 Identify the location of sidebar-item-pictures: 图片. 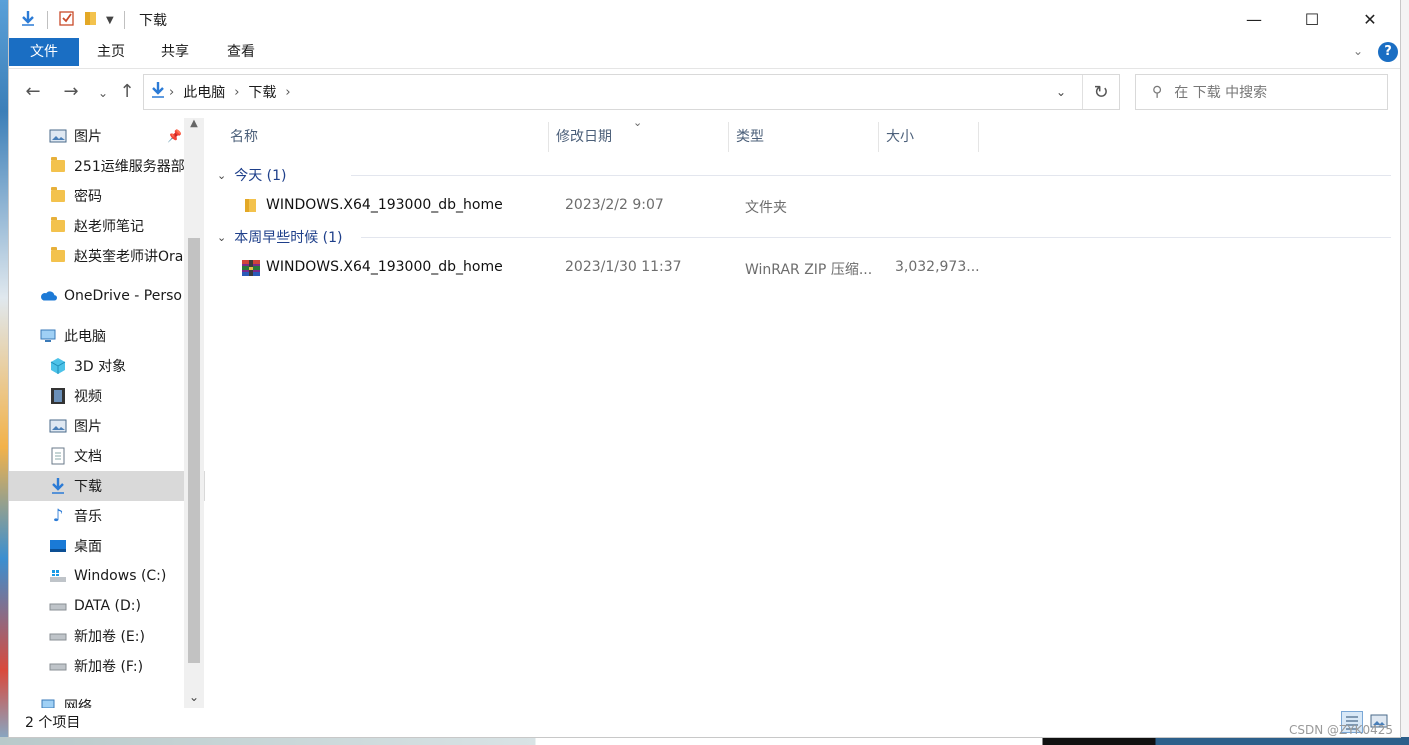
(107, 426).